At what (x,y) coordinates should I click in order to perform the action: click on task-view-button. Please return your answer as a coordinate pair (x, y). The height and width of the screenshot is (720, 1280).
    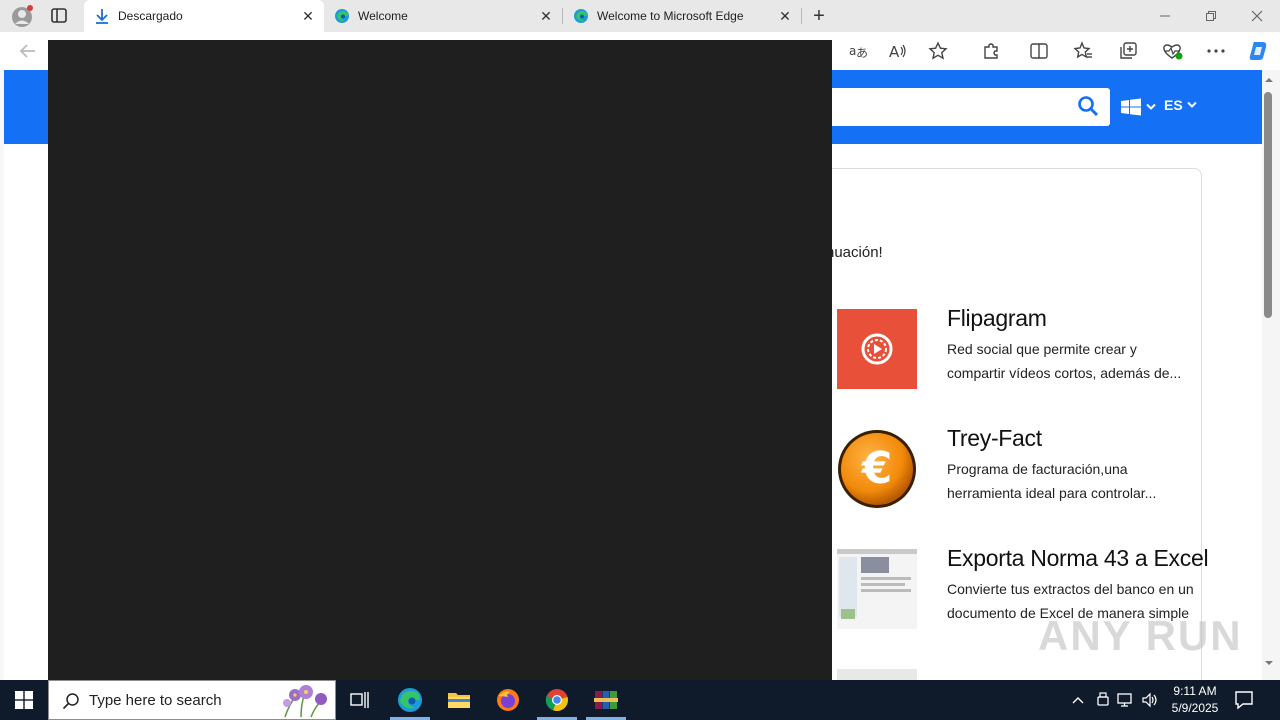
    Looking at the image, I should click on (360, 700).